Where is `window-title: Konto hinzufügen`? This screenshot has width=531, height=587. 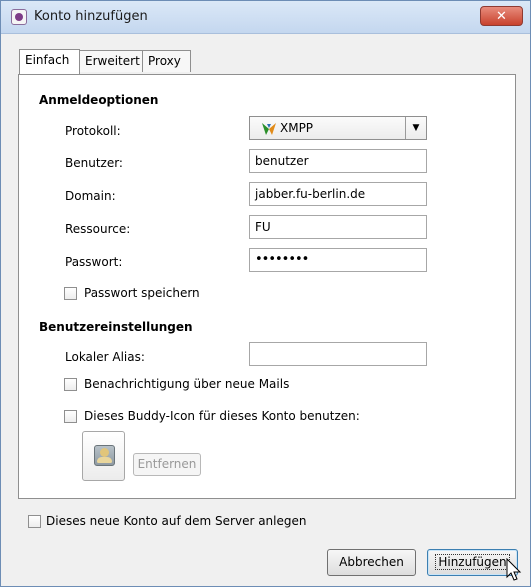
window-title: Konto hinzufügen is located at coordinates (91, 16).